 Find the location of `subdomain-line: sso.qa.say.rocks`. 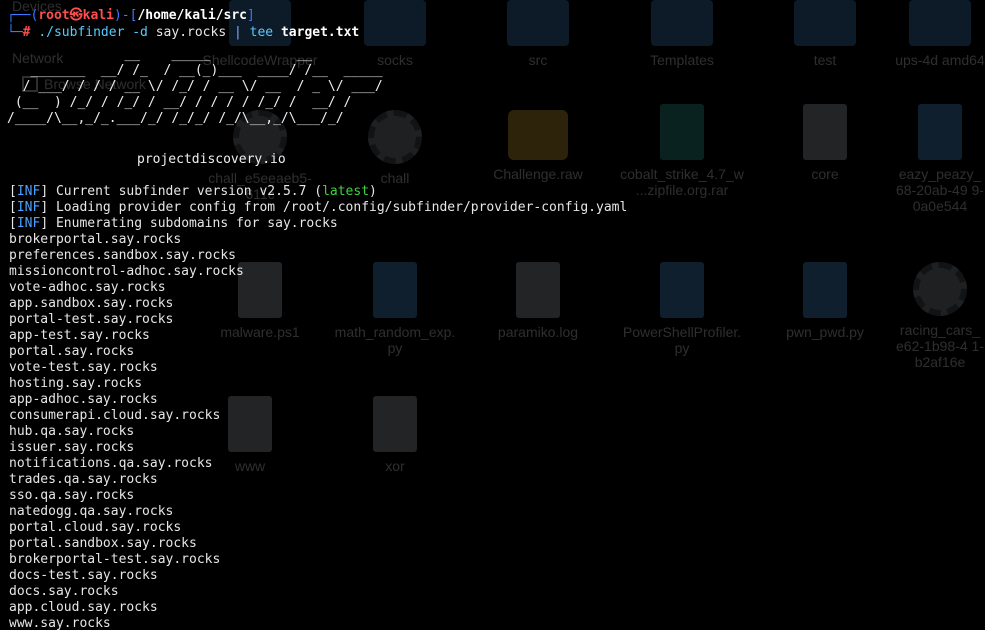

subdomain-line: sso.qa.say.rocks is located at coordinates (72, 495).